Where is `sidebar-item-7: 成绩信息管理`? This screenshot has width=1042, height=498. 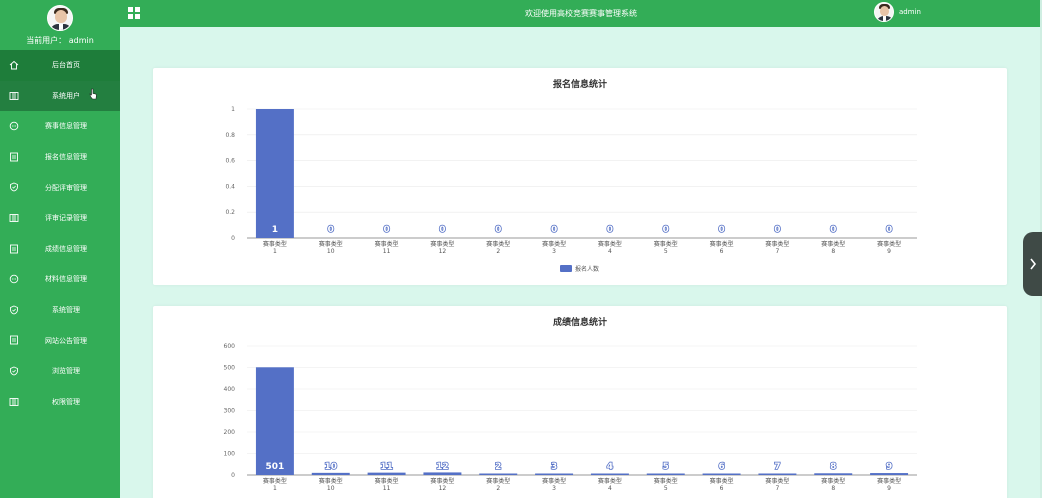 sidebar-item-7: 成绩信息管理 is located at coordinates (60, 249).